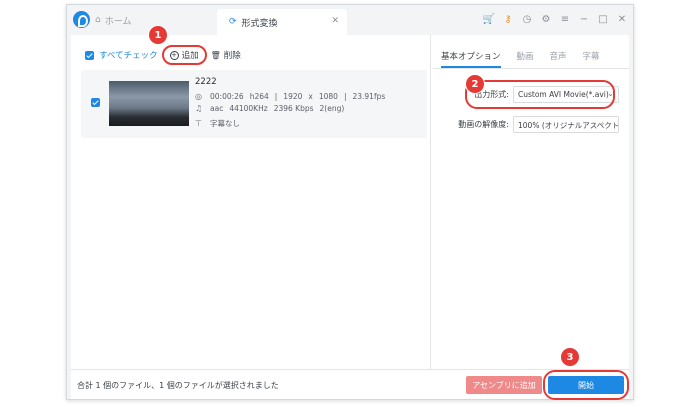  What do you see at coordinates (95, 102) in the screenshot?
I see `file-checkbox` at bounding box center [95, 102].